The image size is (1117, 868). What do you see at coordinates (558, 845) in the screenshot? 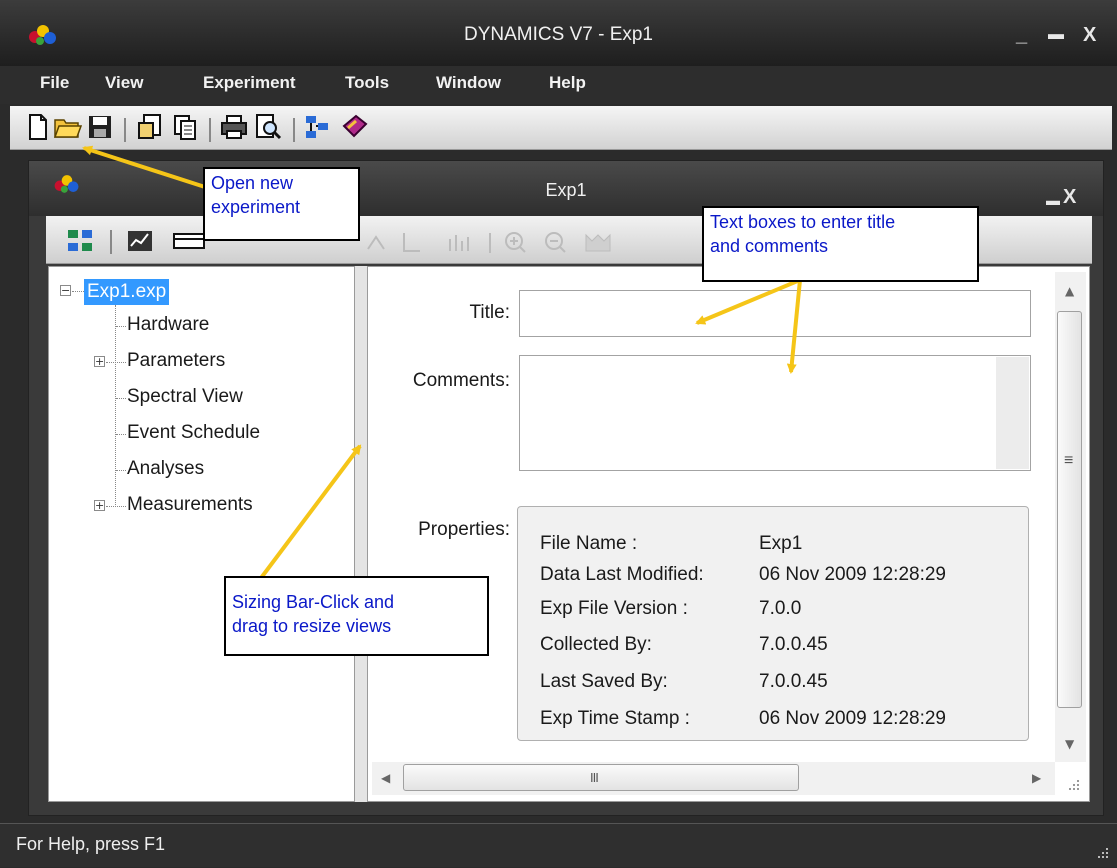
I see `status-bar` at bounding box center [558, 845].